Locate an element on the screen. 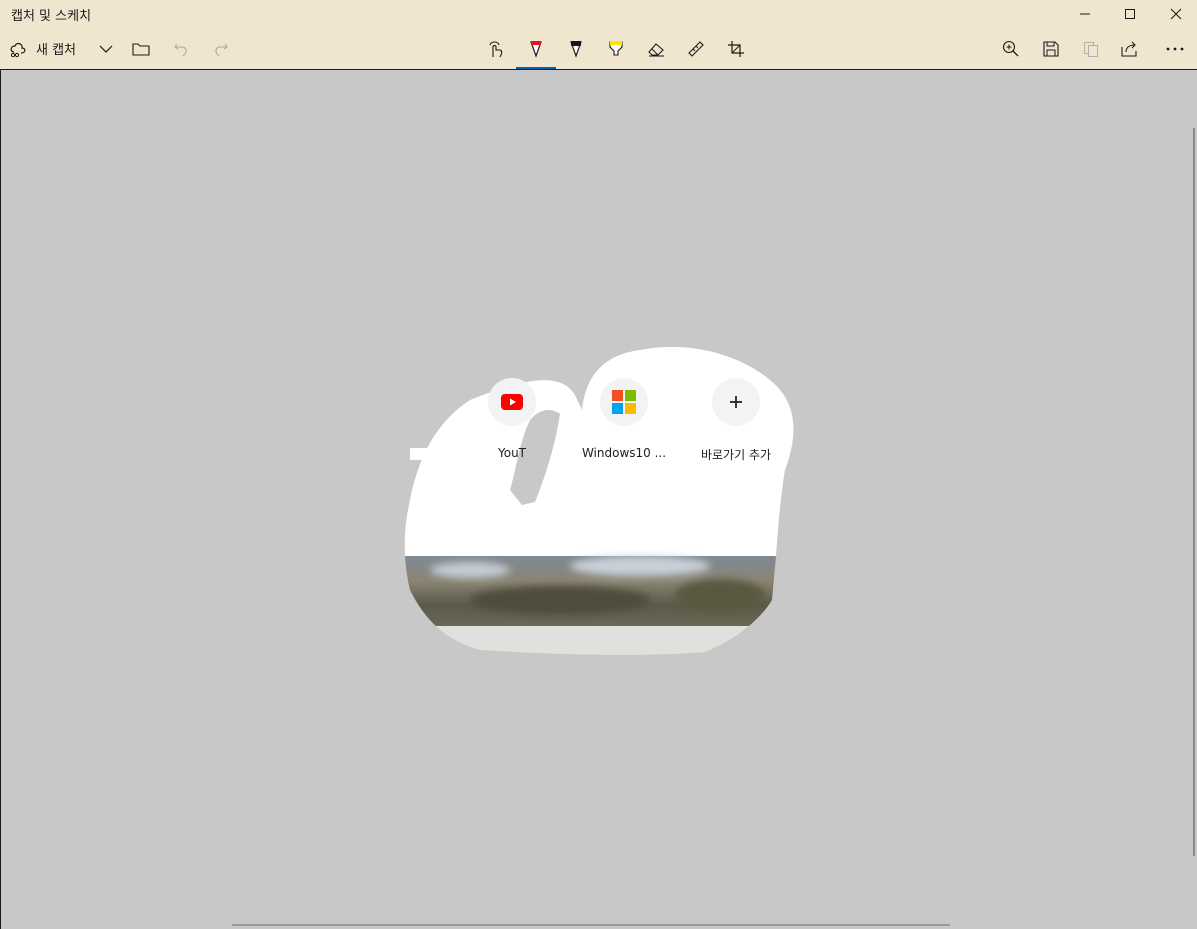 Image resolution: width=1197 pixels, height=929 pixels. crop-icon is located at coordinates (736, 48).